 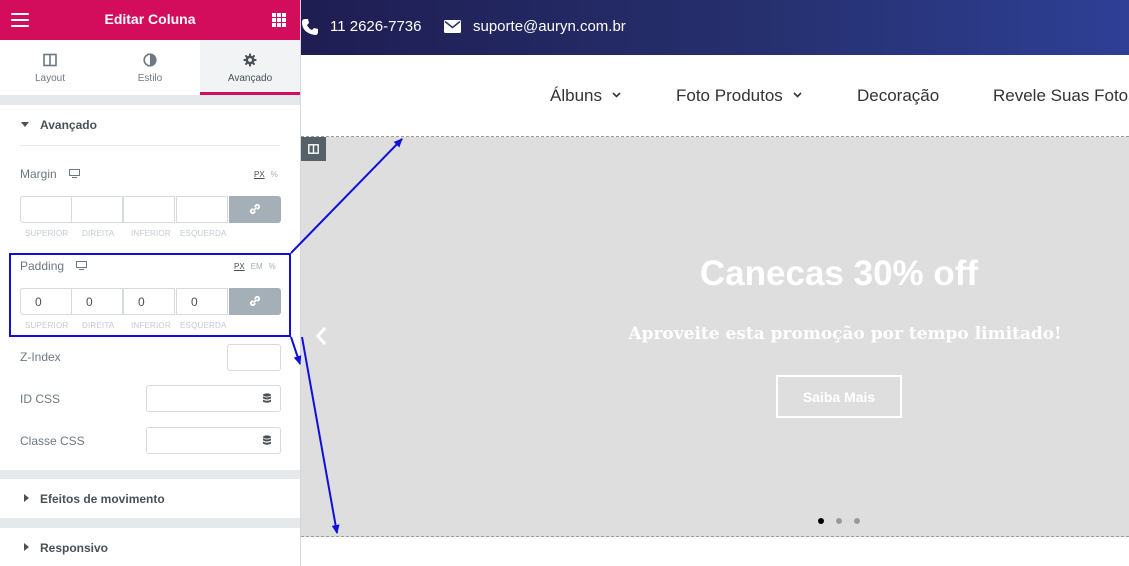 I want to click on panel-tabs: Layout Estilo Avançado, so click(x=150, y=67).